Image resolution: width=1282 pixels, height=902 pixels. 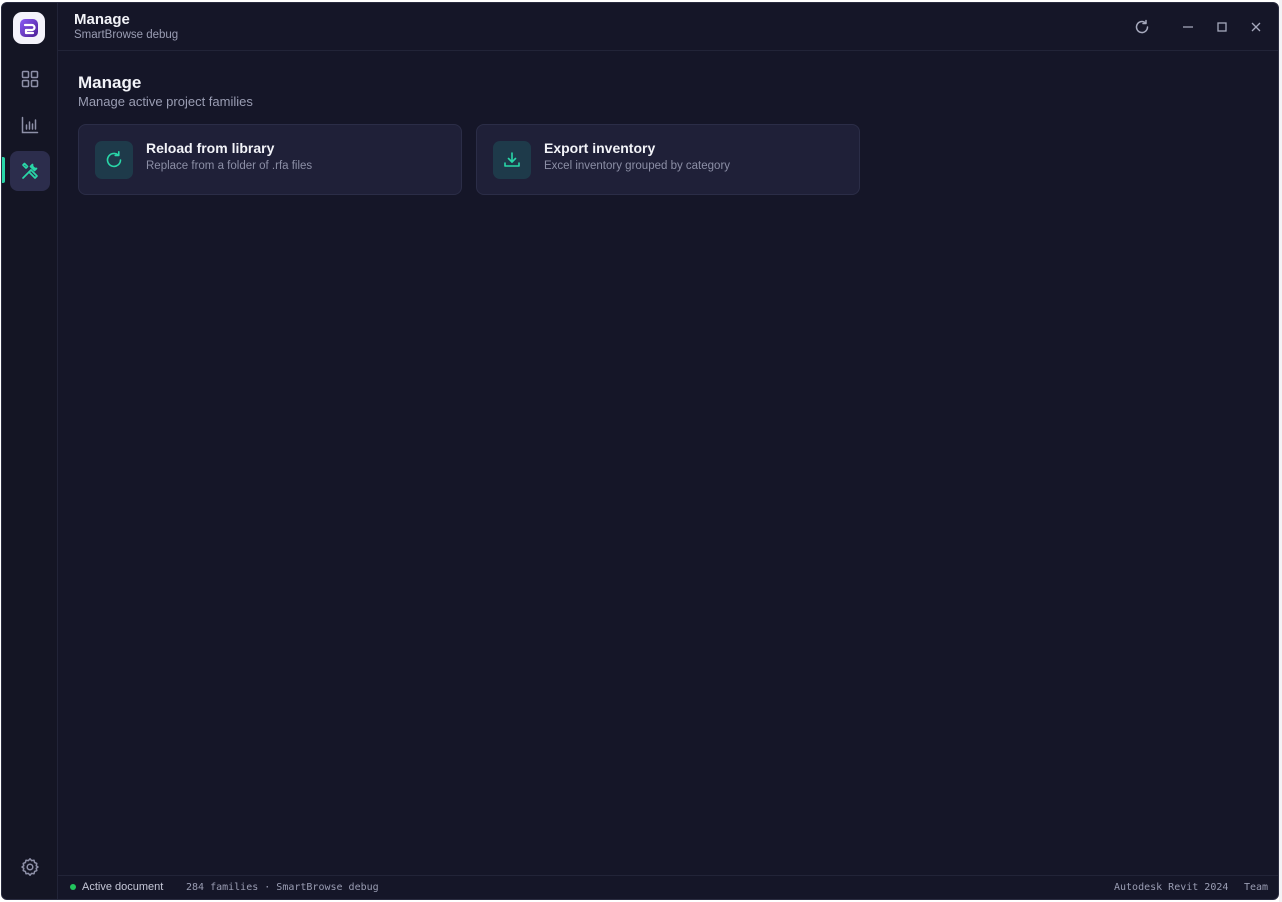 I want to click on status-indicator-dot, so click(x=73, y=887).